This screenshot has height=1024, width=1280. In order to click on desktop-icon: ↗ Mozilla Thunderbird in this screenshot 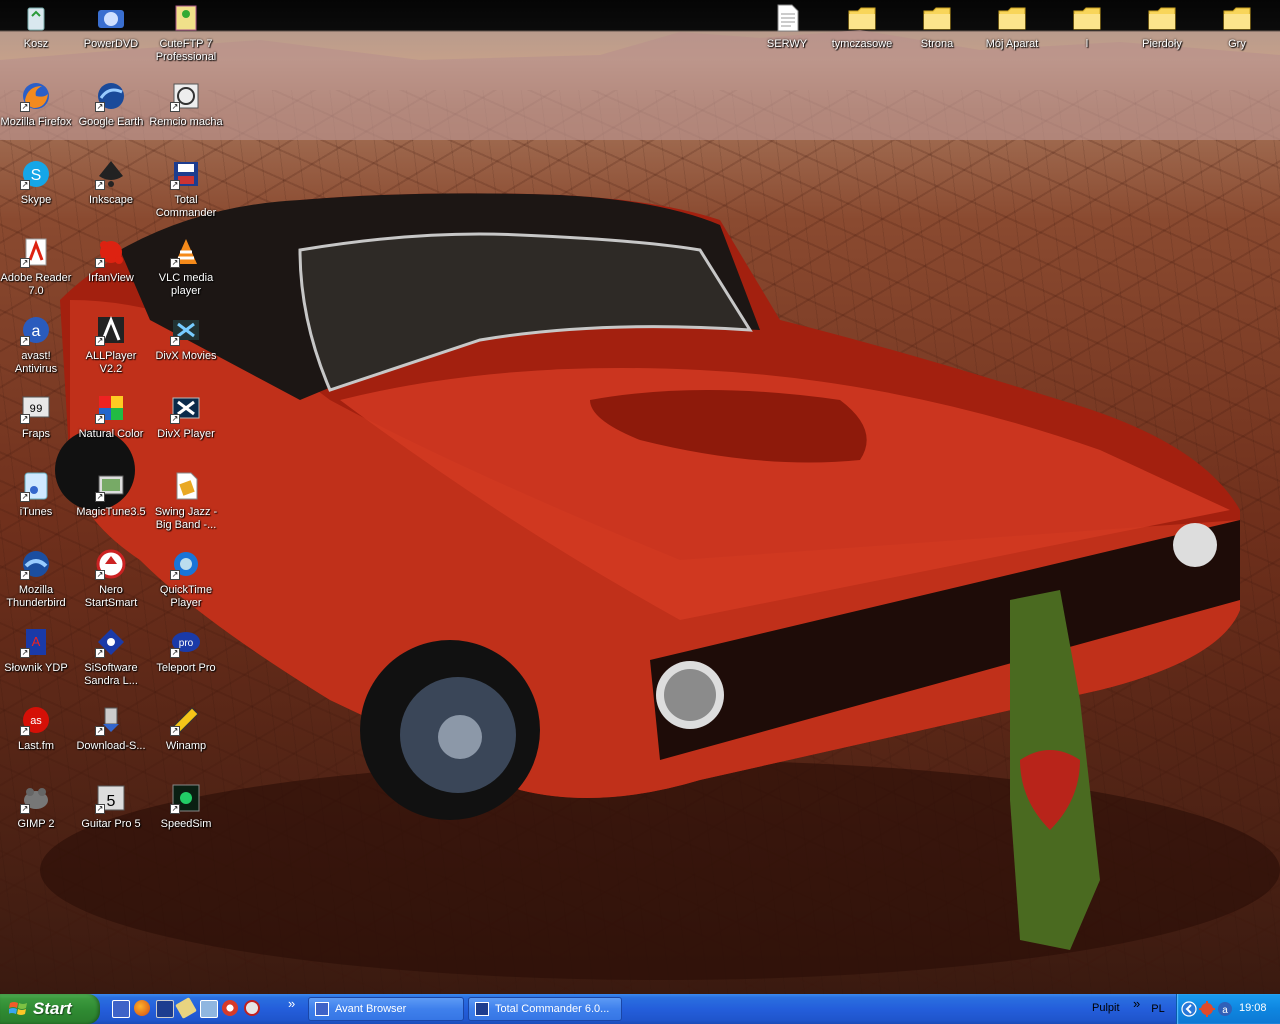, I will do `click(37, 582)`.